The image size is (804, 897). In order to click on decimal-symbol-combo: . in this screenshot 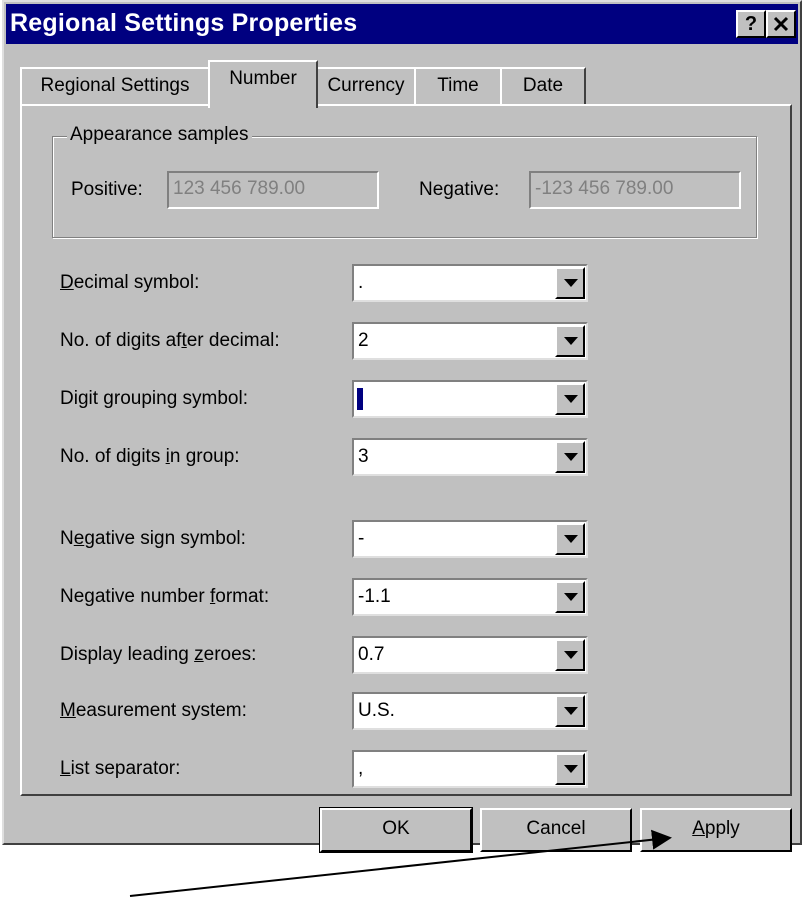, I will do `click(470, 283)`.